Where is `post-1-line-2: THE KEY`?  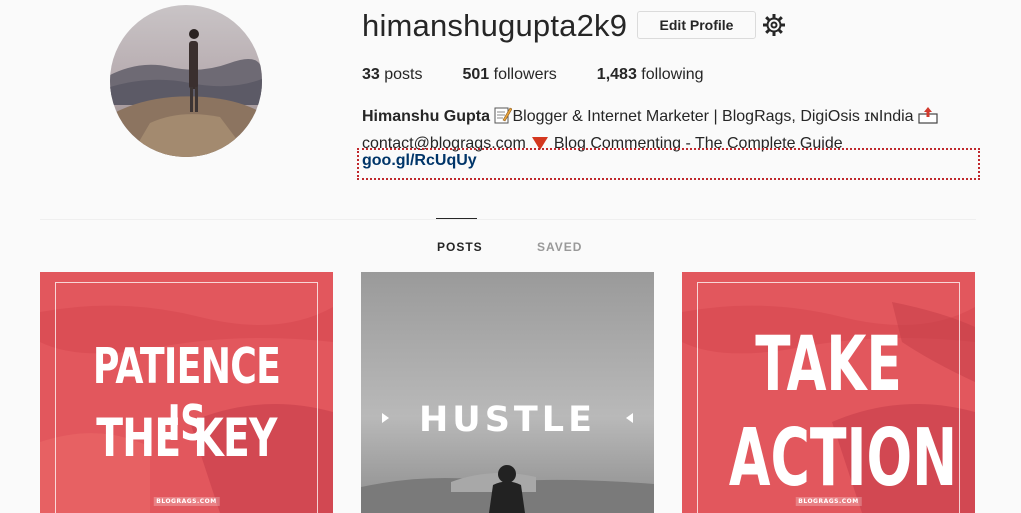 post-1-line-2: THE KEY is located at coordinates (186, 438).